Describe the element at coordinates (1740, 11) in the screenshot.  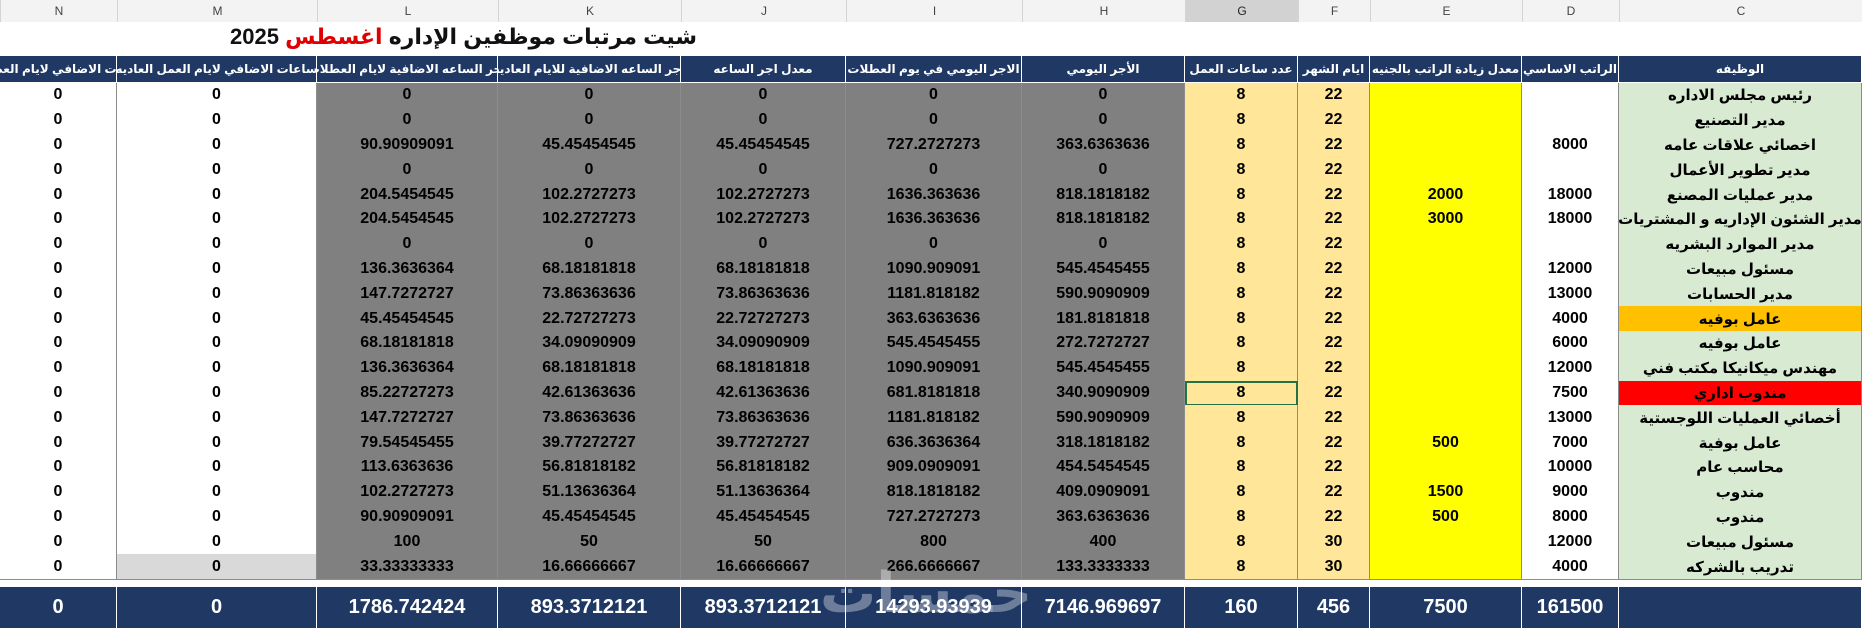
I see `column-letter-c: C` at that location.